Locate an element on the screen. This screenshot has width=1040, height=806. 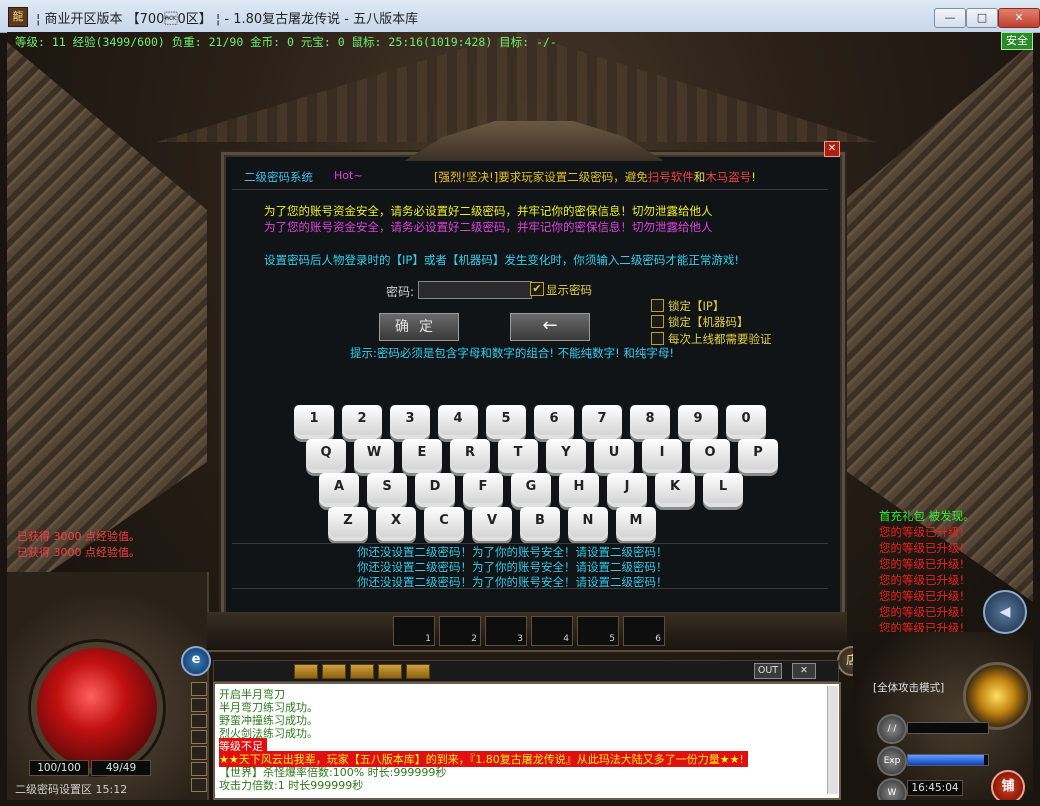
key-t: T is located at coordinates (518, 456).